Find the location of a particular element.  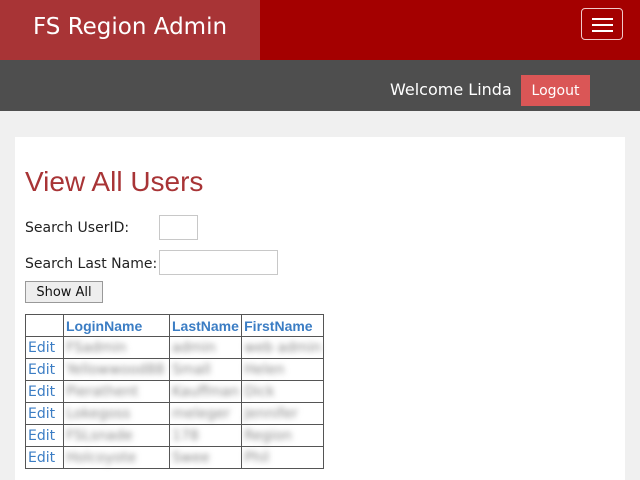

firstname-value: Dick is located at coordinates (259, 391).